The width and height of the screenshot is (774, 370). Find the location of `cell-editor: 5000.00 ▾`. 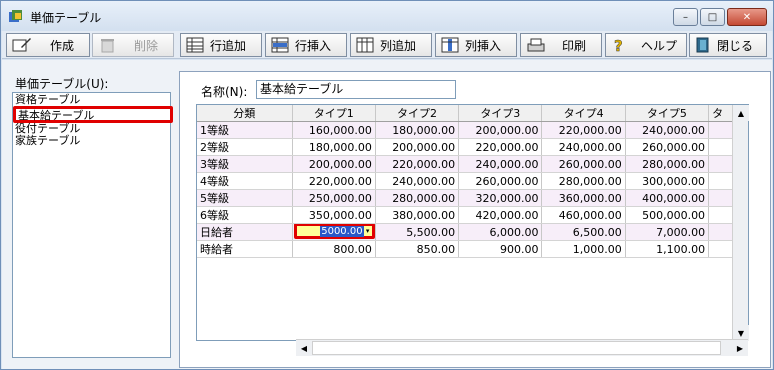

cell-editor: 5000.00 ▾ is located at coordinates (334, 231).